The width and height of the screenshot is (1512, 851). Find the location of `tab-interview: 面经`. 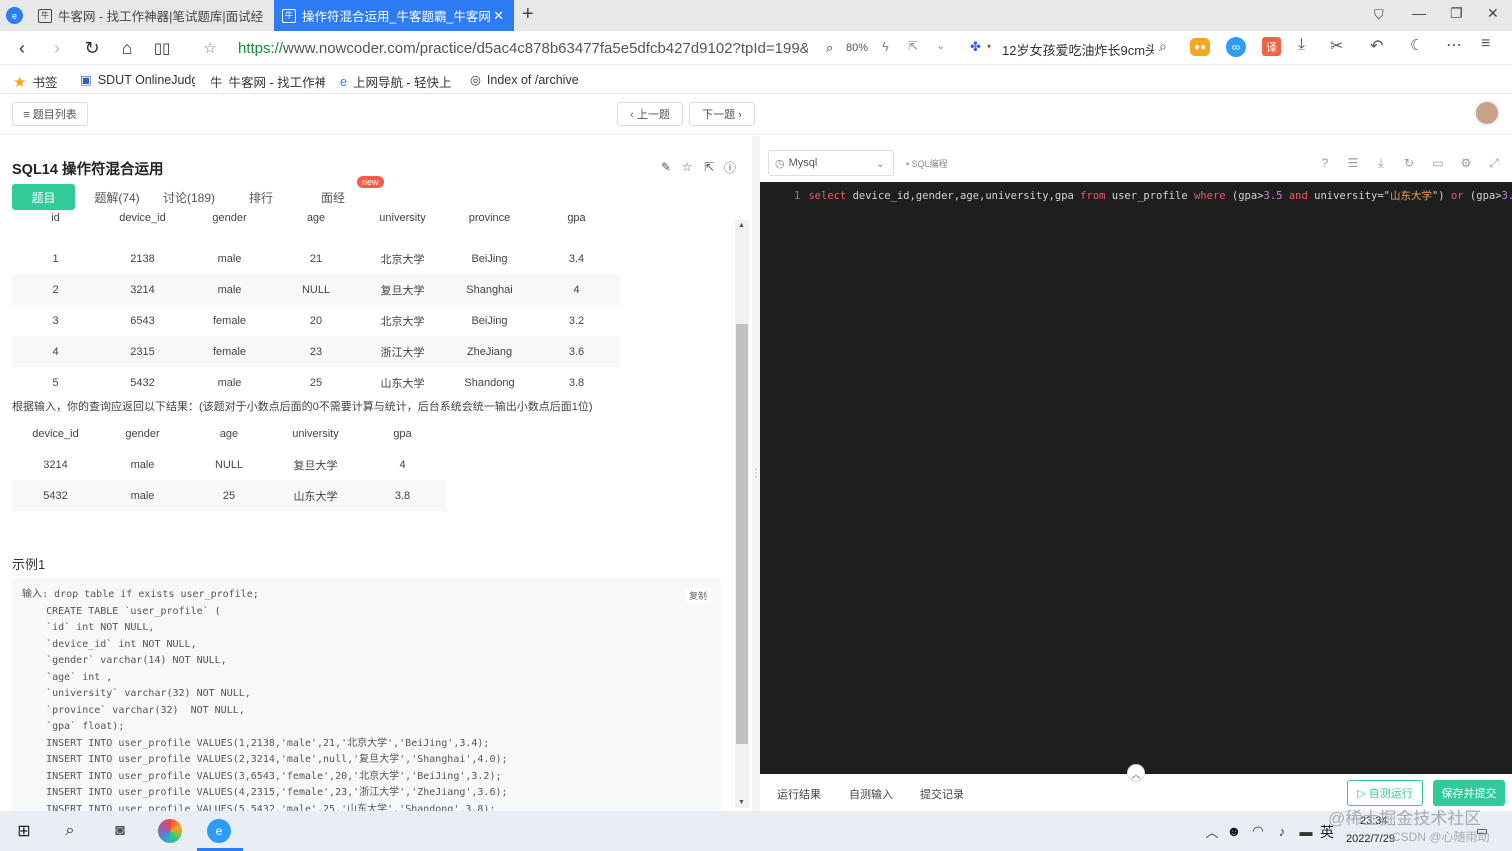

tab-interview: 面经 is located at coordinates (333, 197).